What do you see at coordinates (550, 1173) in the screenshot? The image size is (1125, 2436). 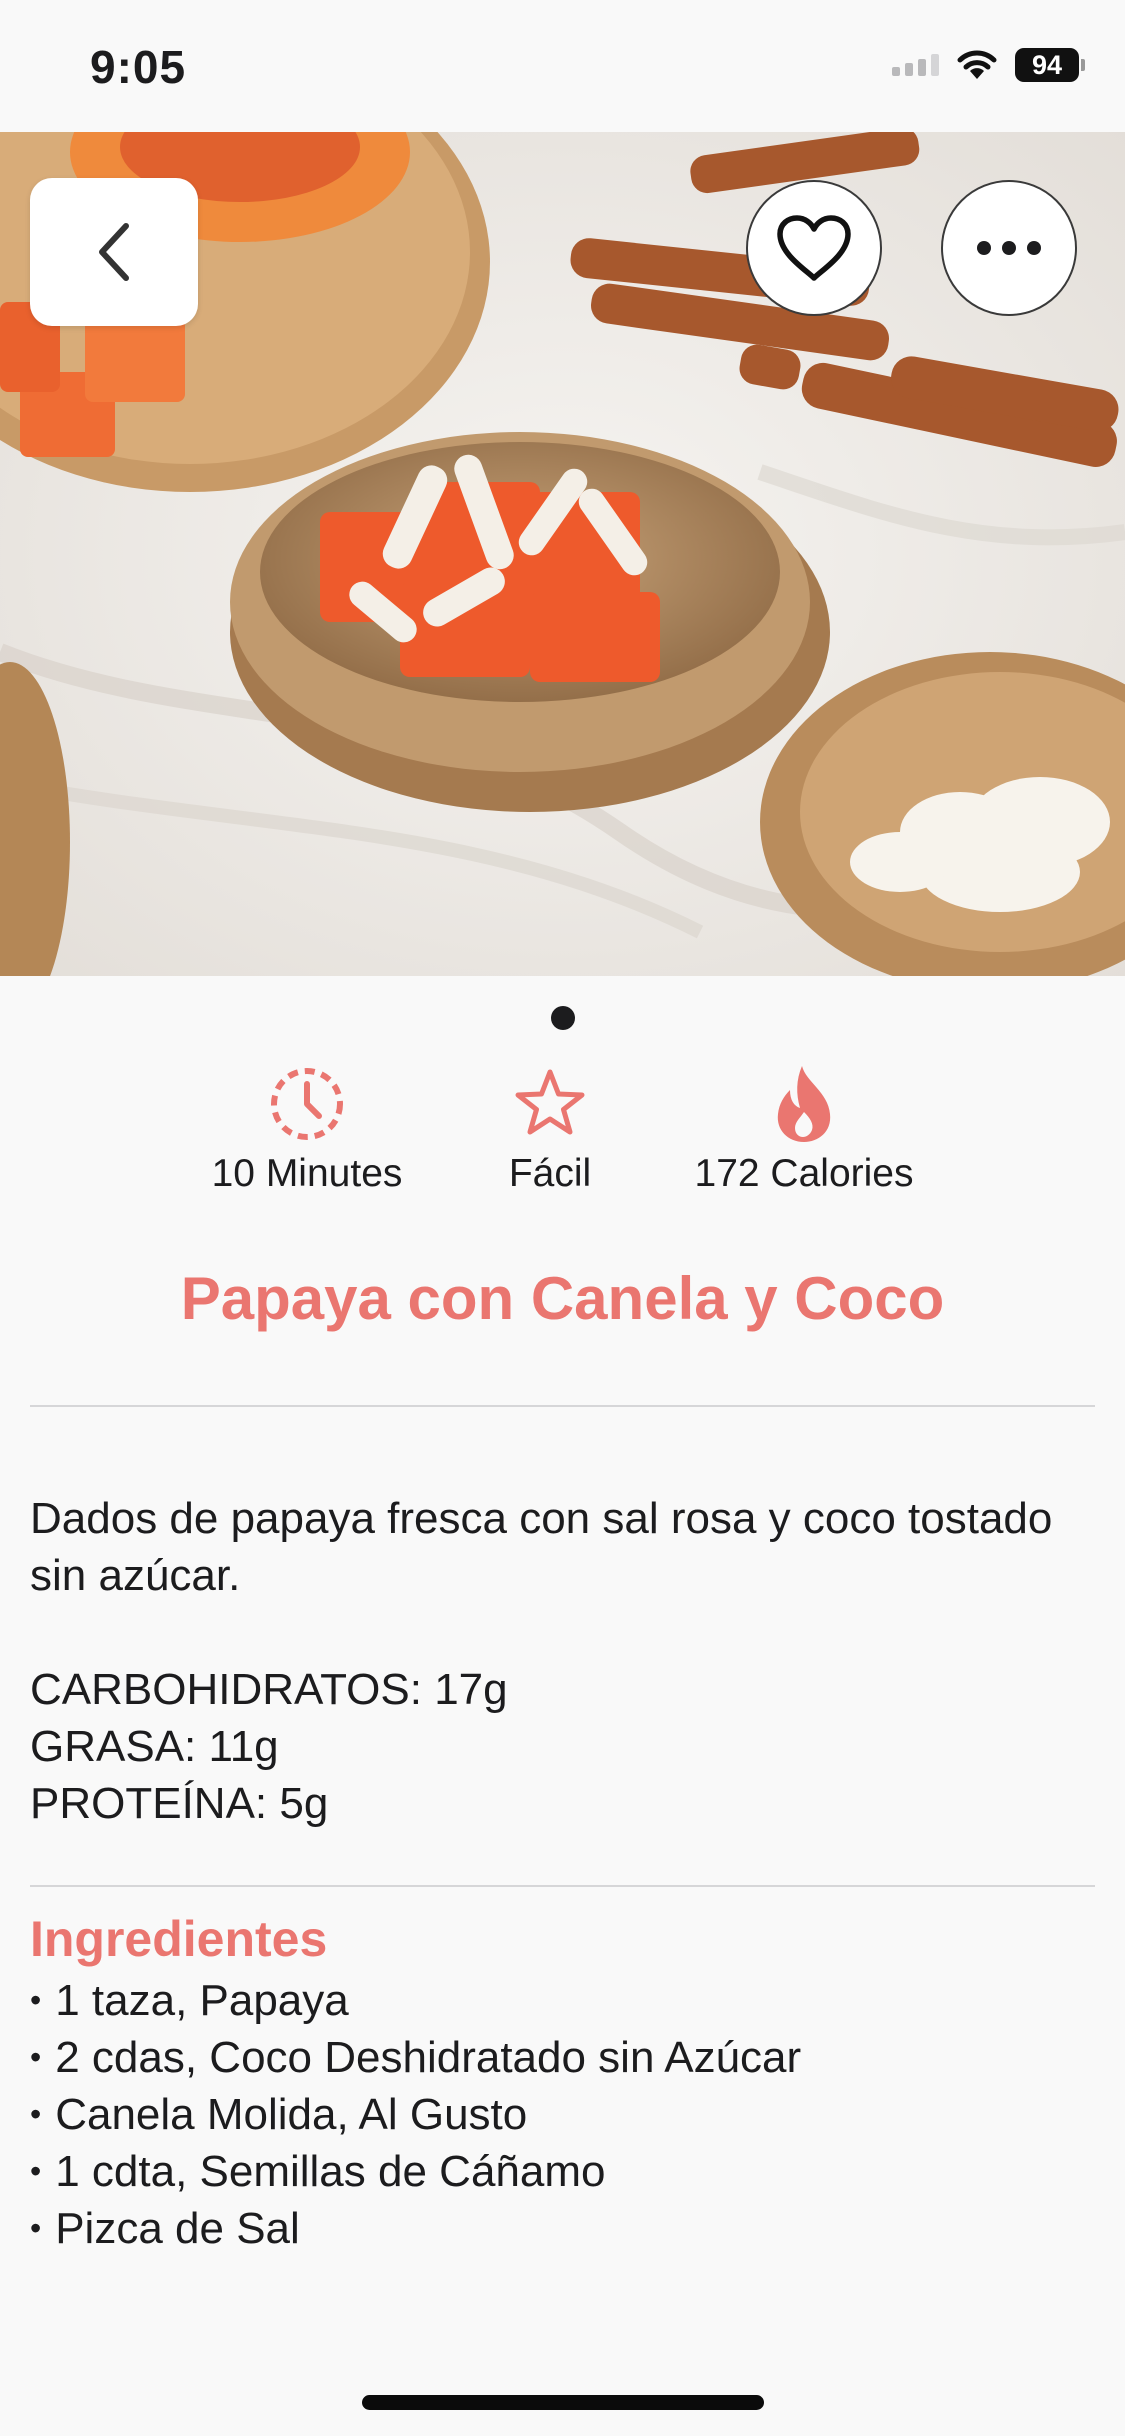 I see `stat-difficulty-label: Fácil` at bounding box center [550, 1173].